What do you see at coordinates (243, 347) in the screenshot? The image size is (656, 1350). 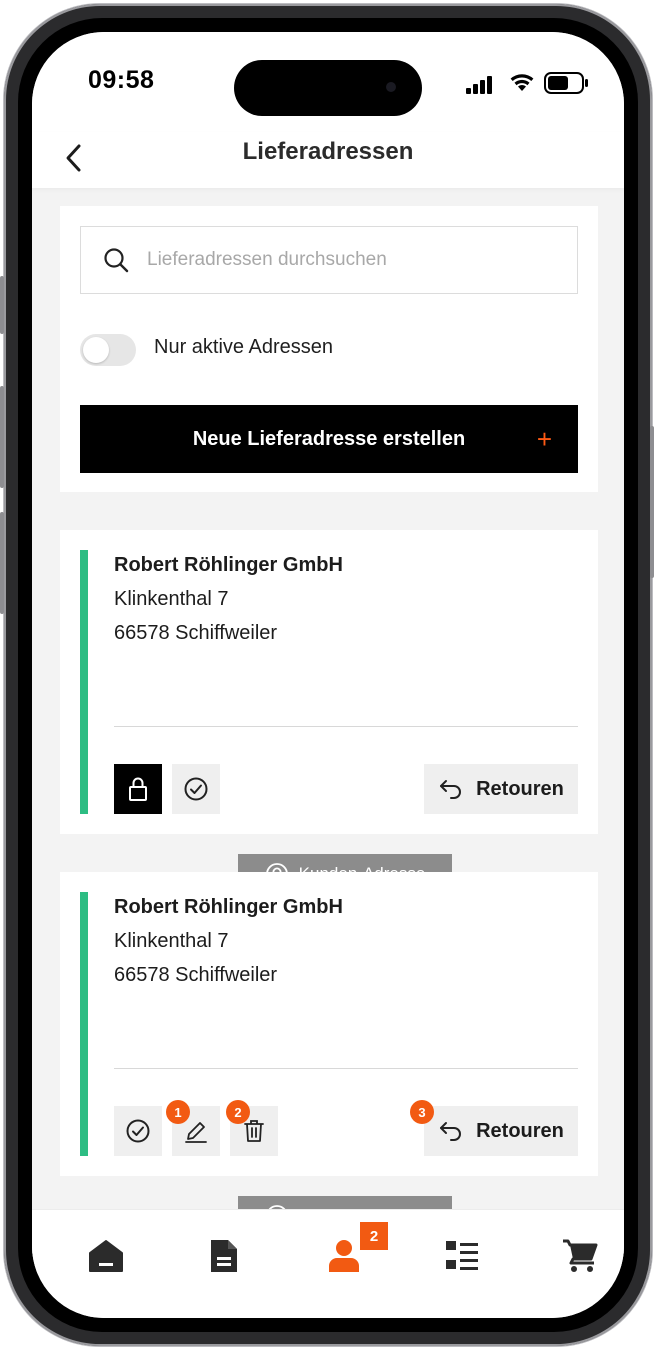 I see `active-only-label: Nur aktive Adressen` at bounding box center [243, 347].